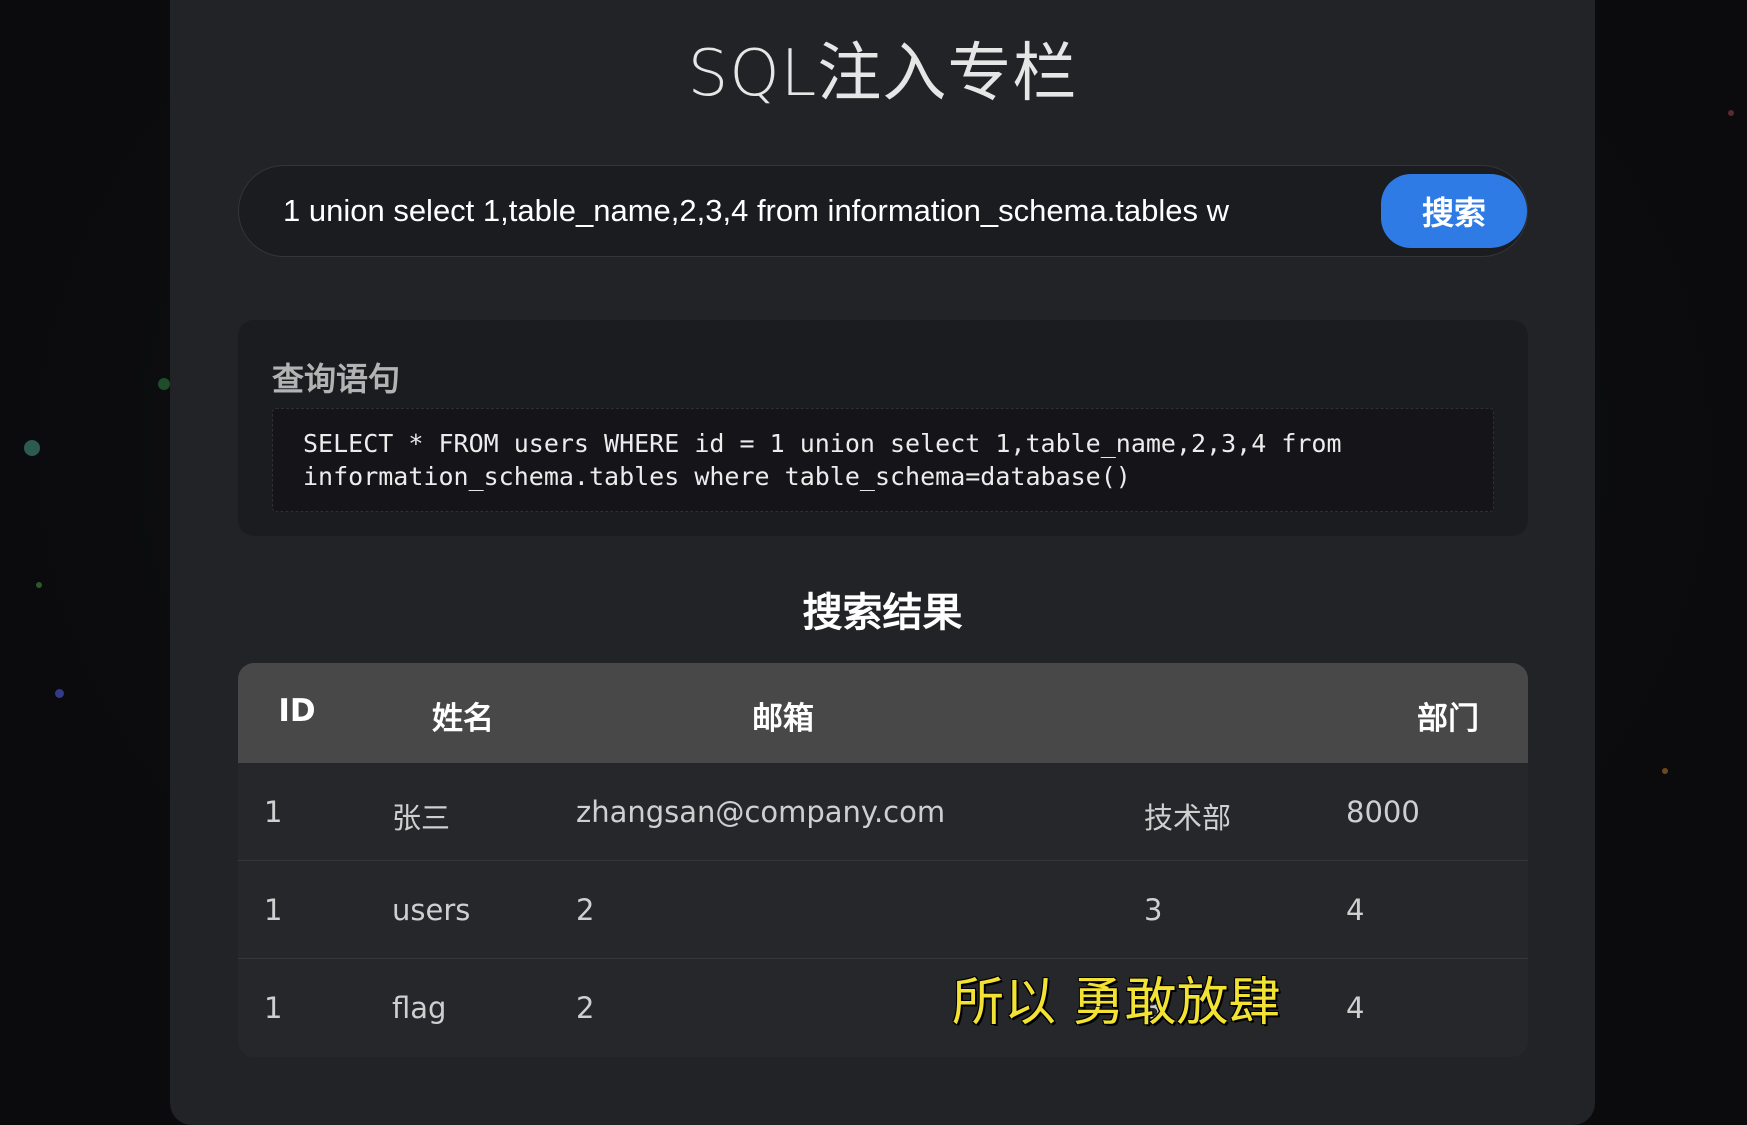 This screenshot has width=1747, height=1125. I want to click on table-header-row: ID 姓名 邮箱 部门 薪资, so click(883, 713).